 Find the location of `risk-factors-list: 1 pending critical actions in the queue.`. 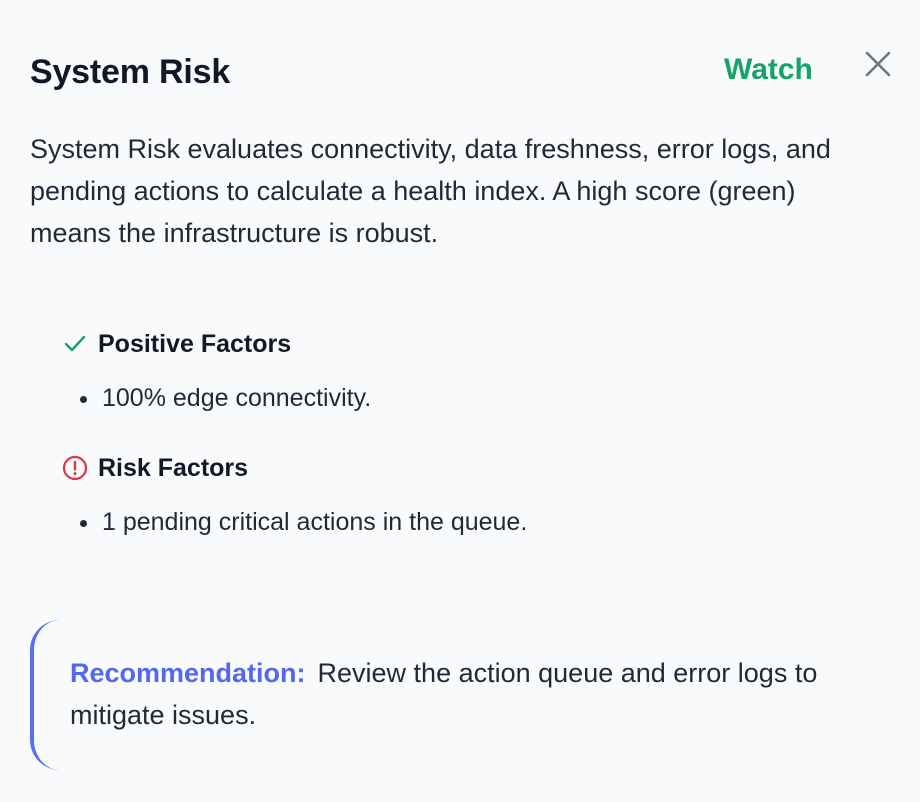

risk-factors-list: 1 pending critical actions in the queue. is located at coordinates (462, 522).